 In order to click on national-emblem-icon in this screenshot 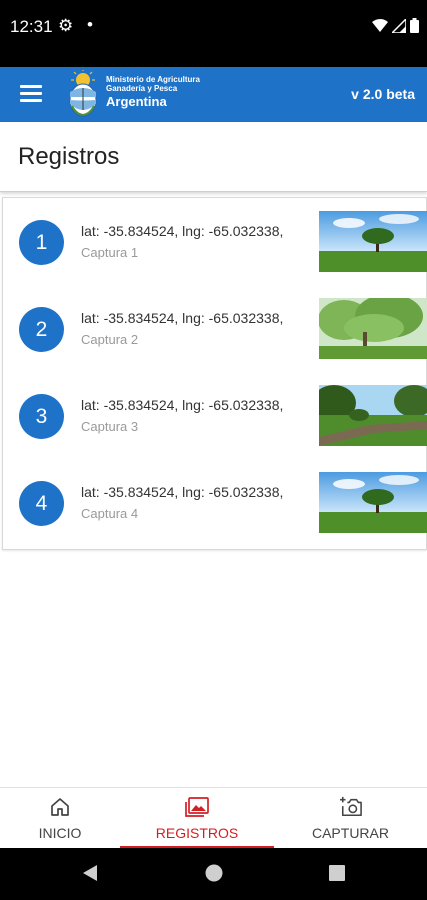, I will do `click(83, 93)`.